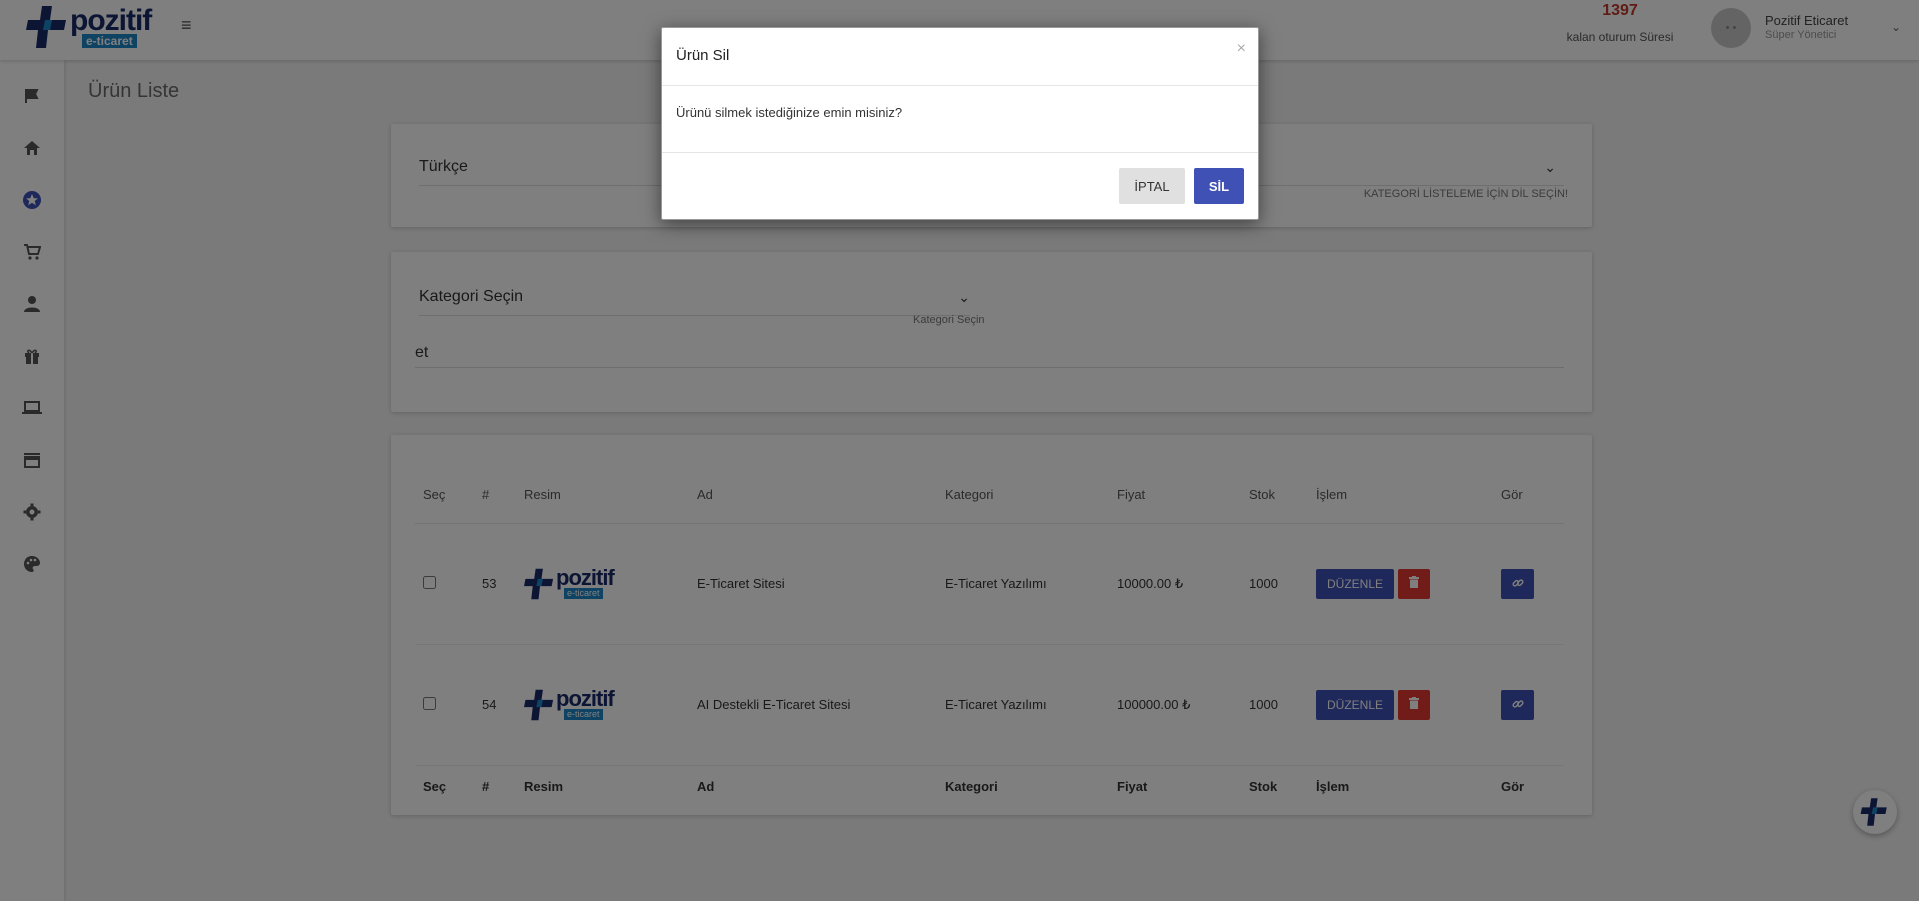 Image resolution: width=1919 pixels, height=901 pixels. I want to click on cancel-button: İPTAL, so click(1152, 186).